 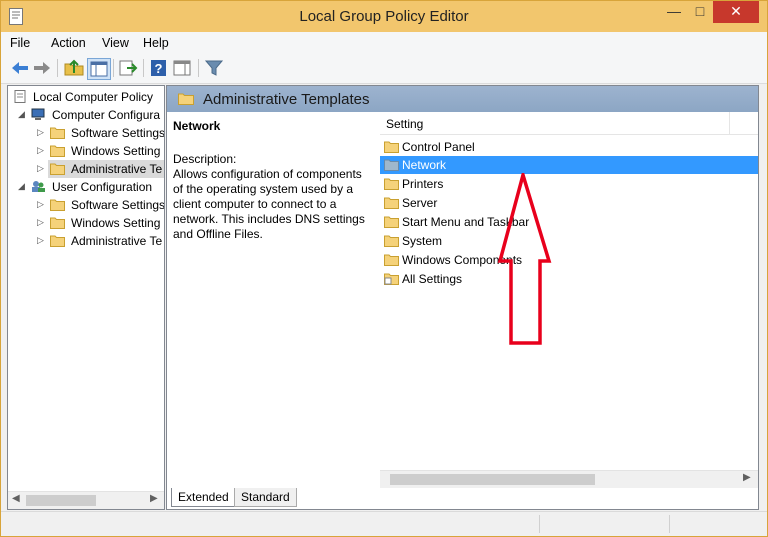 What do you see at coordinates (86, 115) in the screenshot?
I see `tree-item-computer-configuration: ◢ Computer Configura` at bounding box center [86, 115].